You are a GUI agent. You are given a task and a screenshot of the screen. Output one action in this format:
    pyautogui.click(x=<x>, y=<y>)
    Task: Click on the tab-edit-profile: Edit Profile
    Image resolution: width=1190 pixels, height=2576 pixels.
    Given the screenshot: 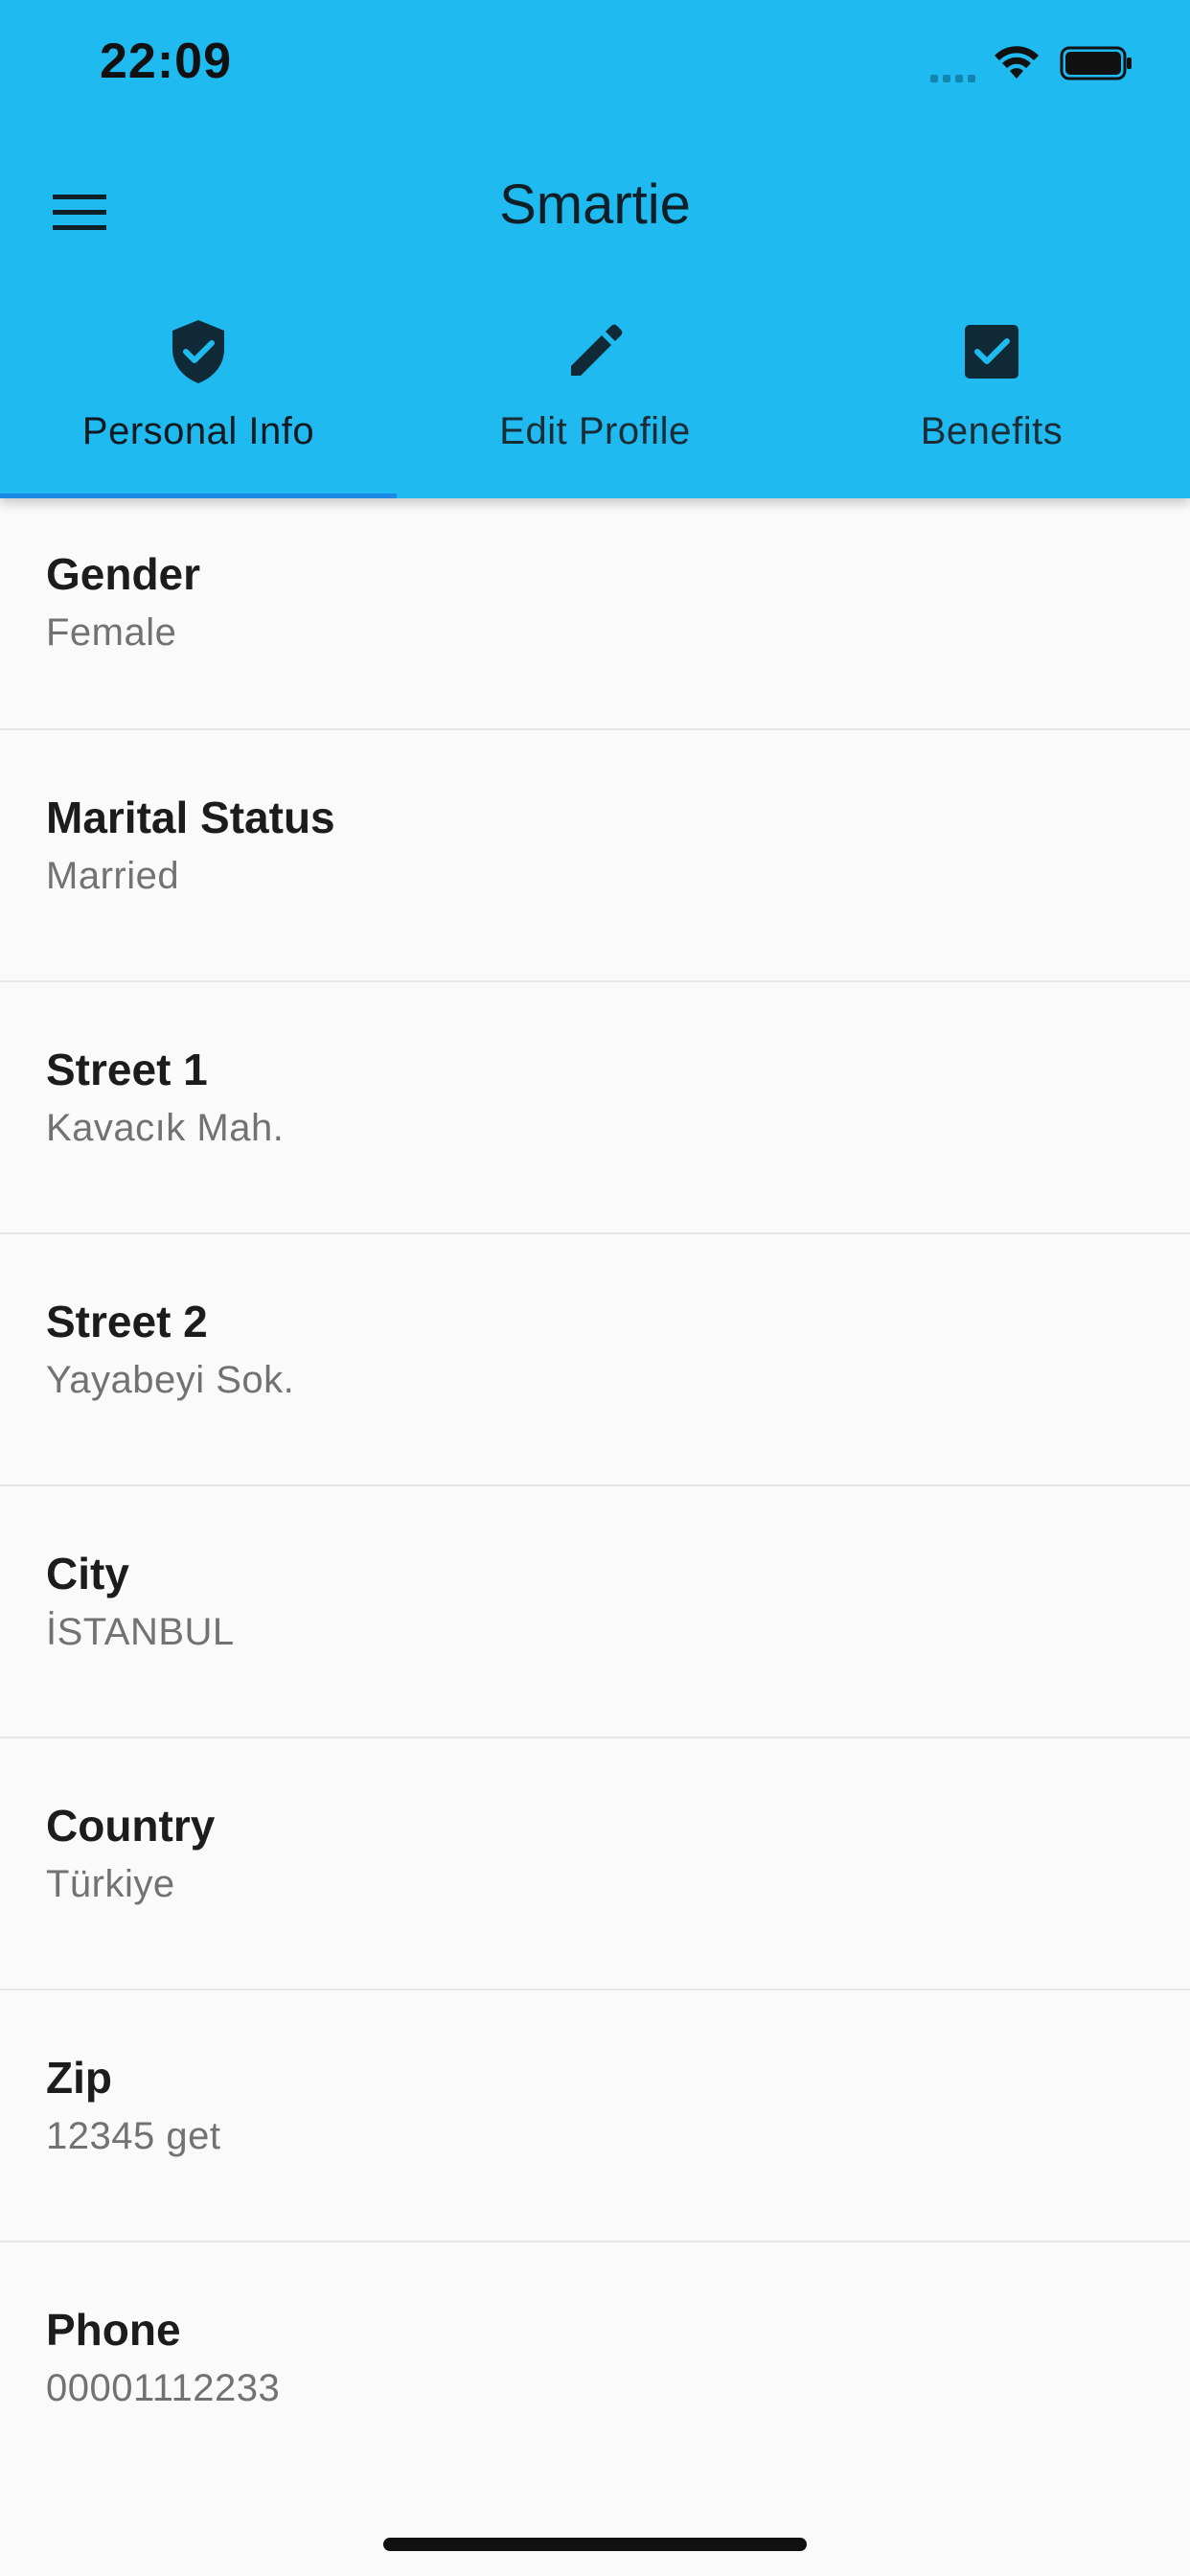 What is the action you would take?
    pyautogui.click(x=595, y=393)
    